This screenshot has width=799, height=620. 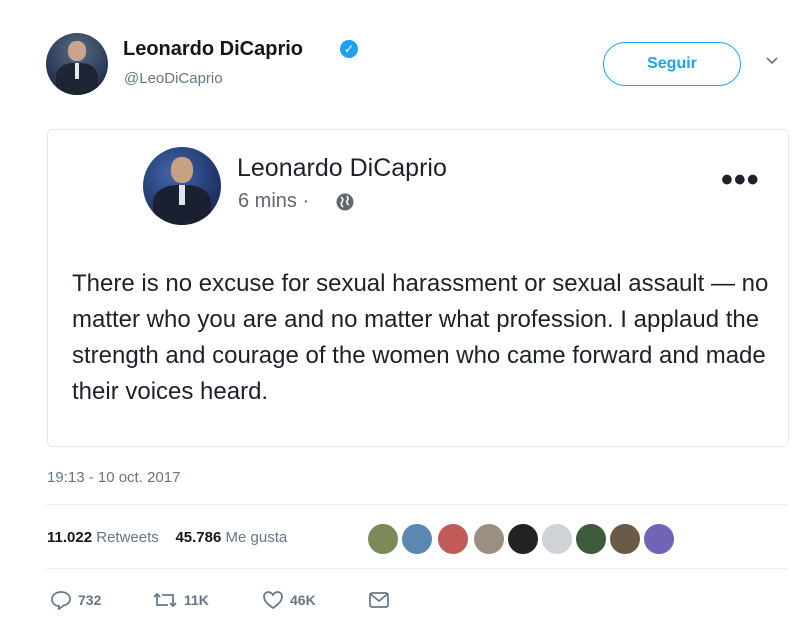 I want to click on tweet-timestamp: 19:13 - 10 oct. 2017, so click(x=113, y=477).